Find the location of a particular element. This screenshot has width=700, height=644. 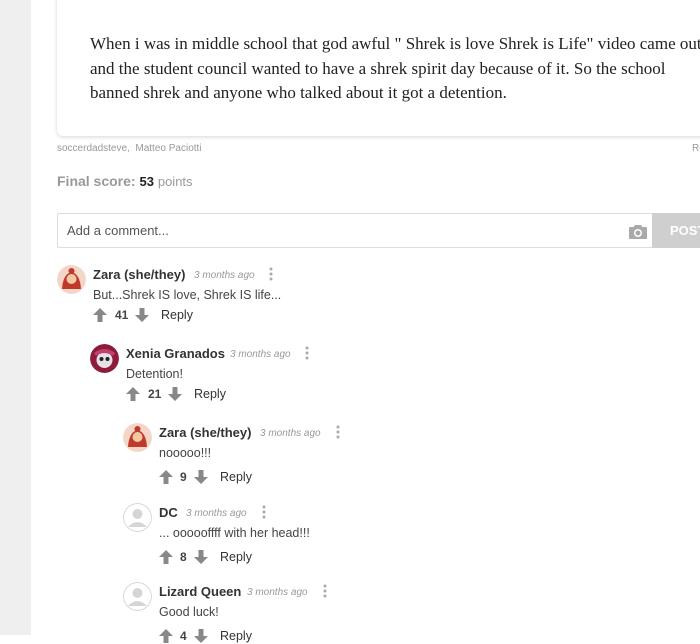

score-label: Final score: is located at coordinates (96, 181).